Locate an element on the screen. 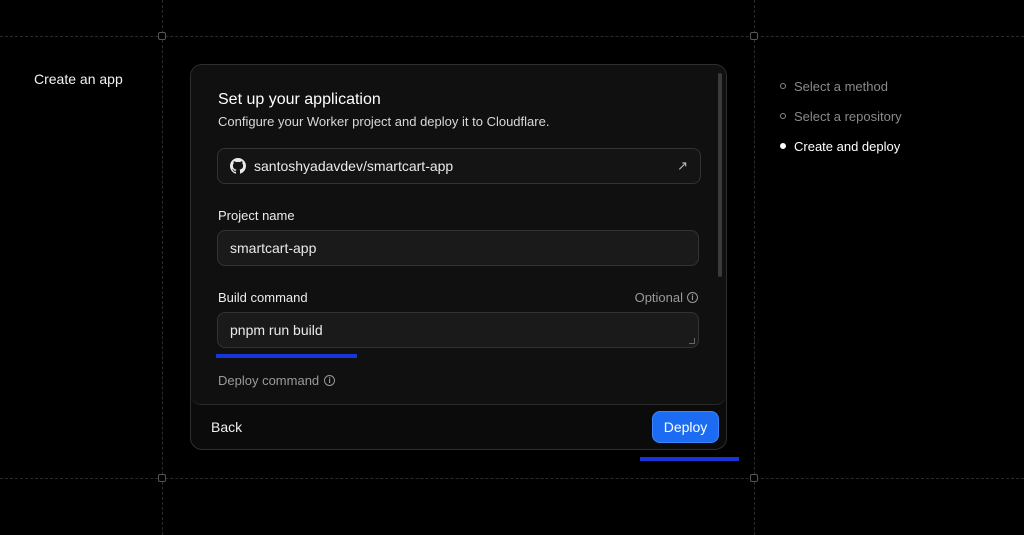 The image size is (1024, 535). scrollbar is located at coordinates (720, 175).